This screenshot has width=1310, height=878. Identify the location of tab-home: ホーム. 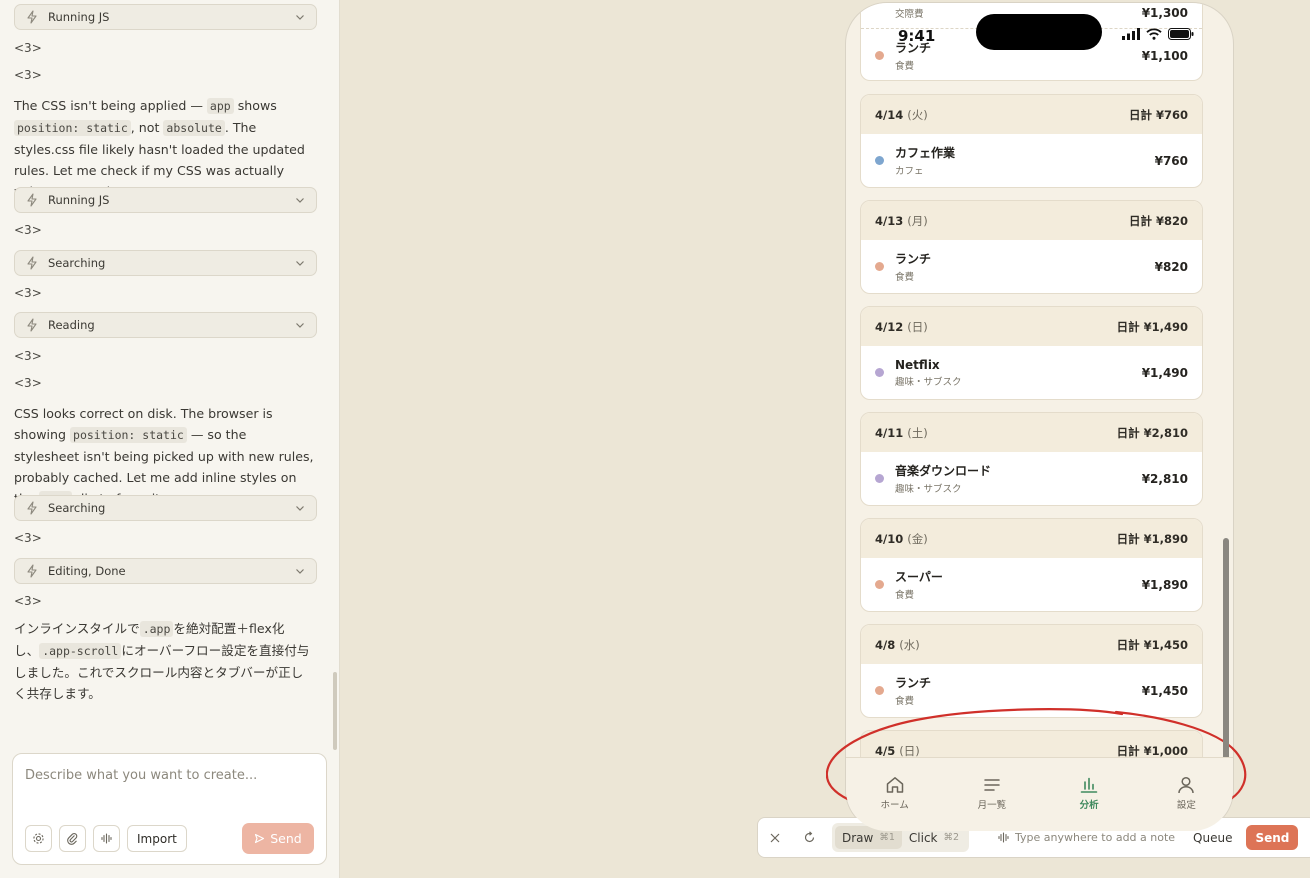
(894, 794).